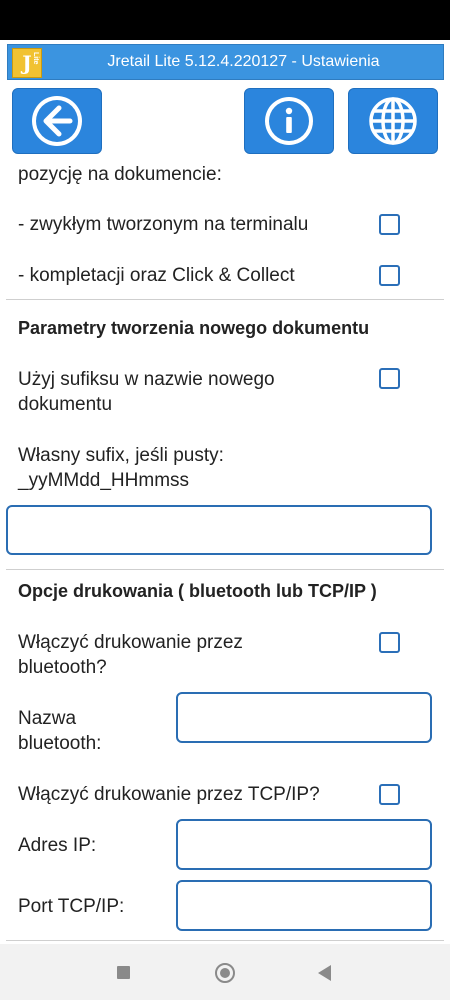 Image resolution: width=450 pixels, height=1000 pixels. Describe the element at coordinates (130, 642) in the screenshot. I see `bluetooth-print-label-line1: Włączyć drukowanie przez` at that location.